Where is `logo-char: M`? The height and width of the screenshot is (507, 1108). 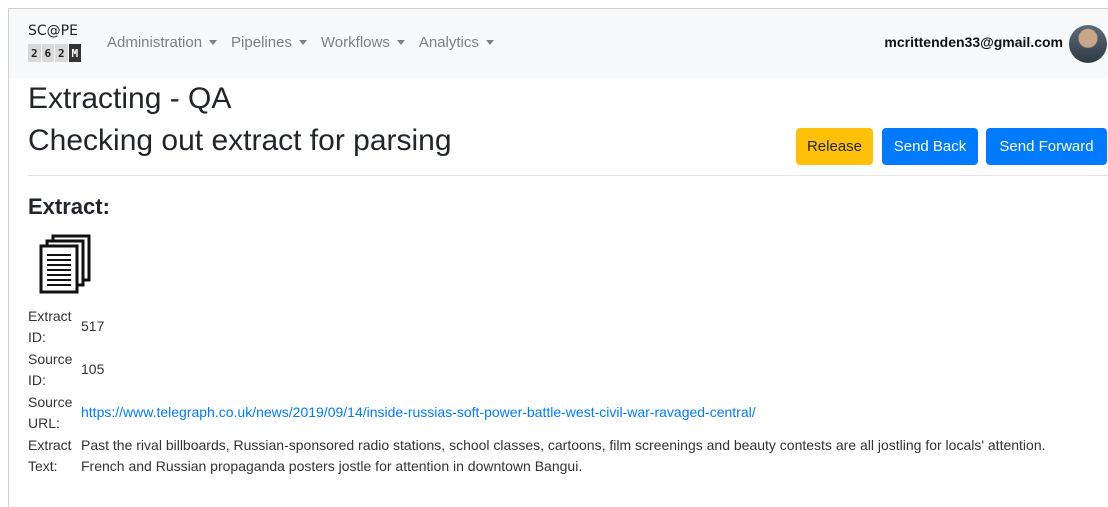 logo-char: M is located at coordinates (74, 53).